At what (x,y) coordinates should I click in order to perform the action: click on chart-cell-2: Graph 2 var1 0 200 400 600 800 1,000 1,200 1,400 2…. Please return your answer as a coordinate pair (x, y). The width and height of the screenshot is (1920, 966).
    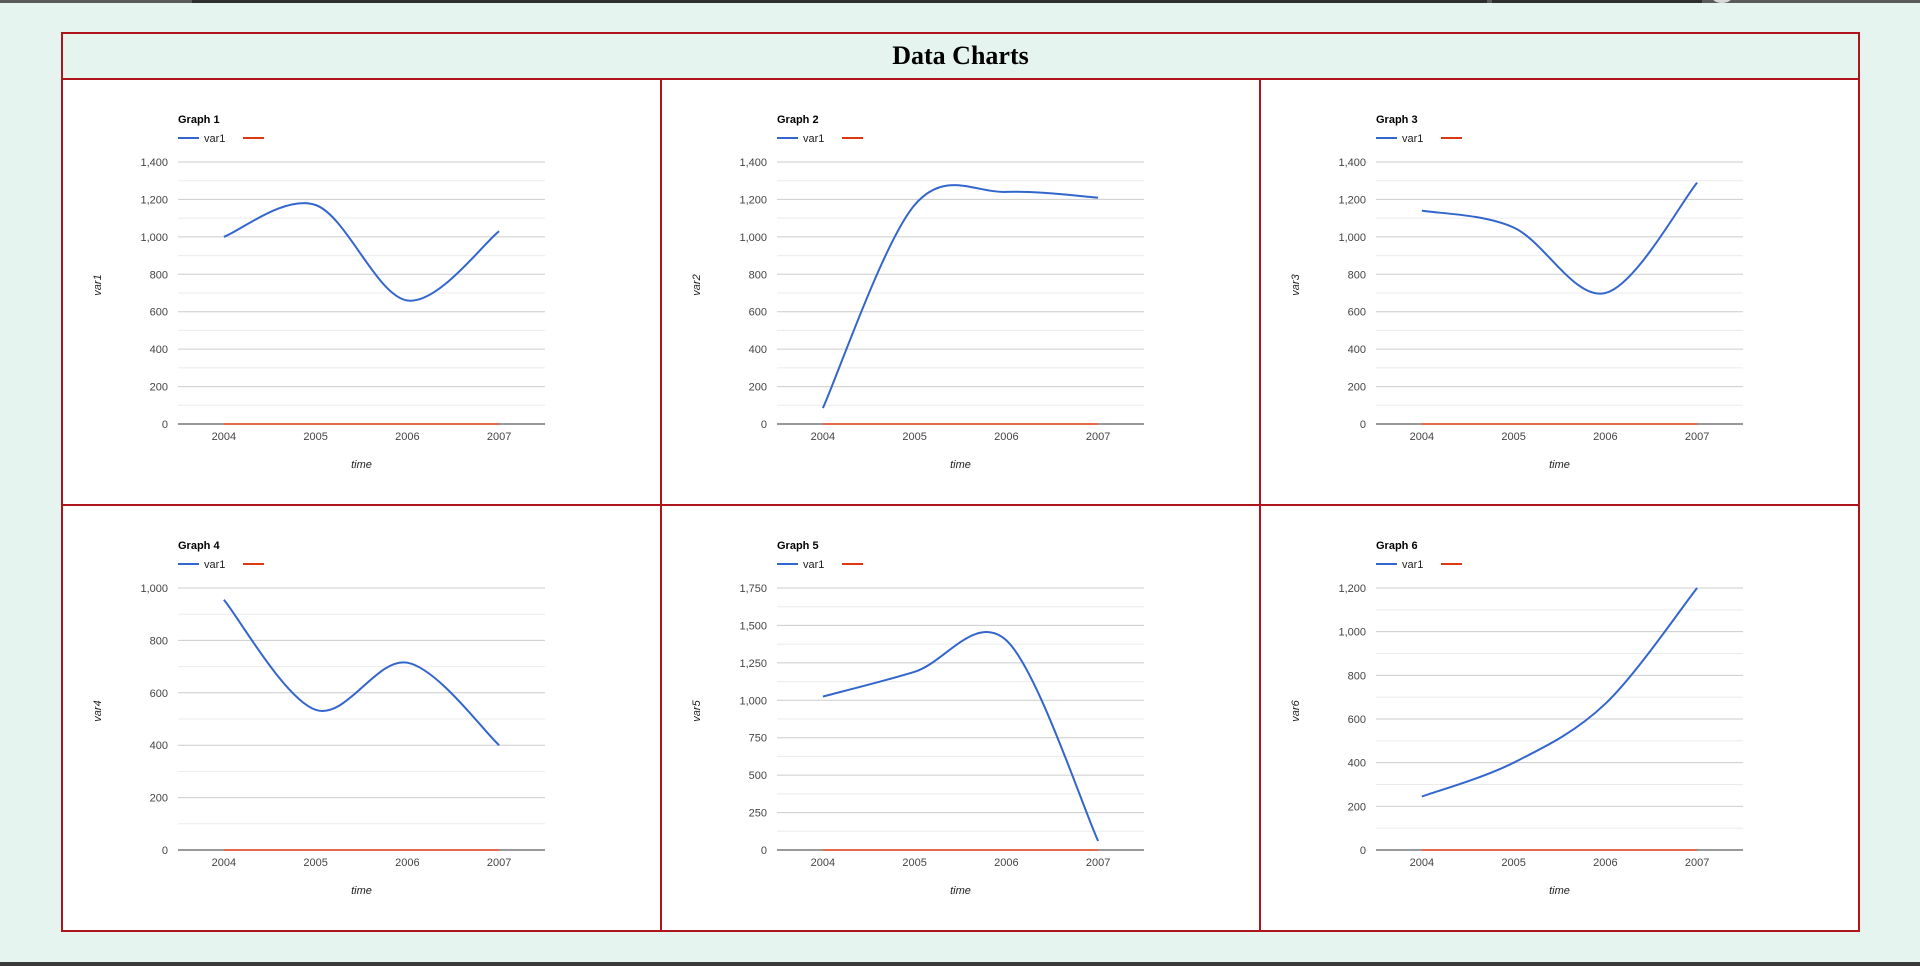
    Looking at the image, I should click on (960, 292).